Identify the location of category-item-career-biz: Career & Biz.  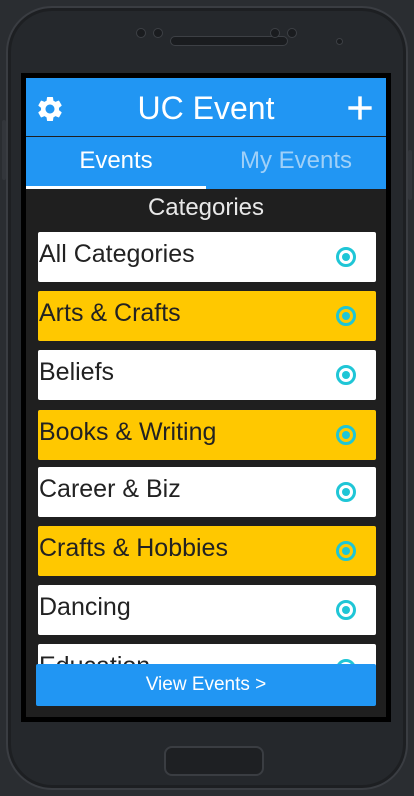
(207, 492).